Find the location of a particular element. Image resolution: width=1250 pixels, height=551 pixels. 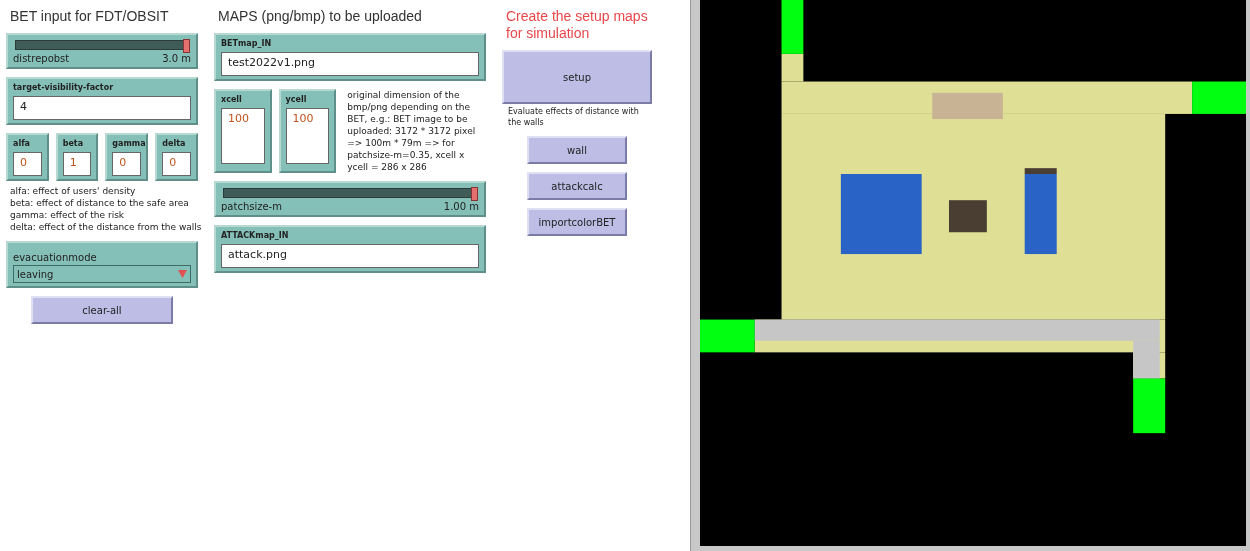

dropdown-arrow-icon is located at coordinates (182, 274).